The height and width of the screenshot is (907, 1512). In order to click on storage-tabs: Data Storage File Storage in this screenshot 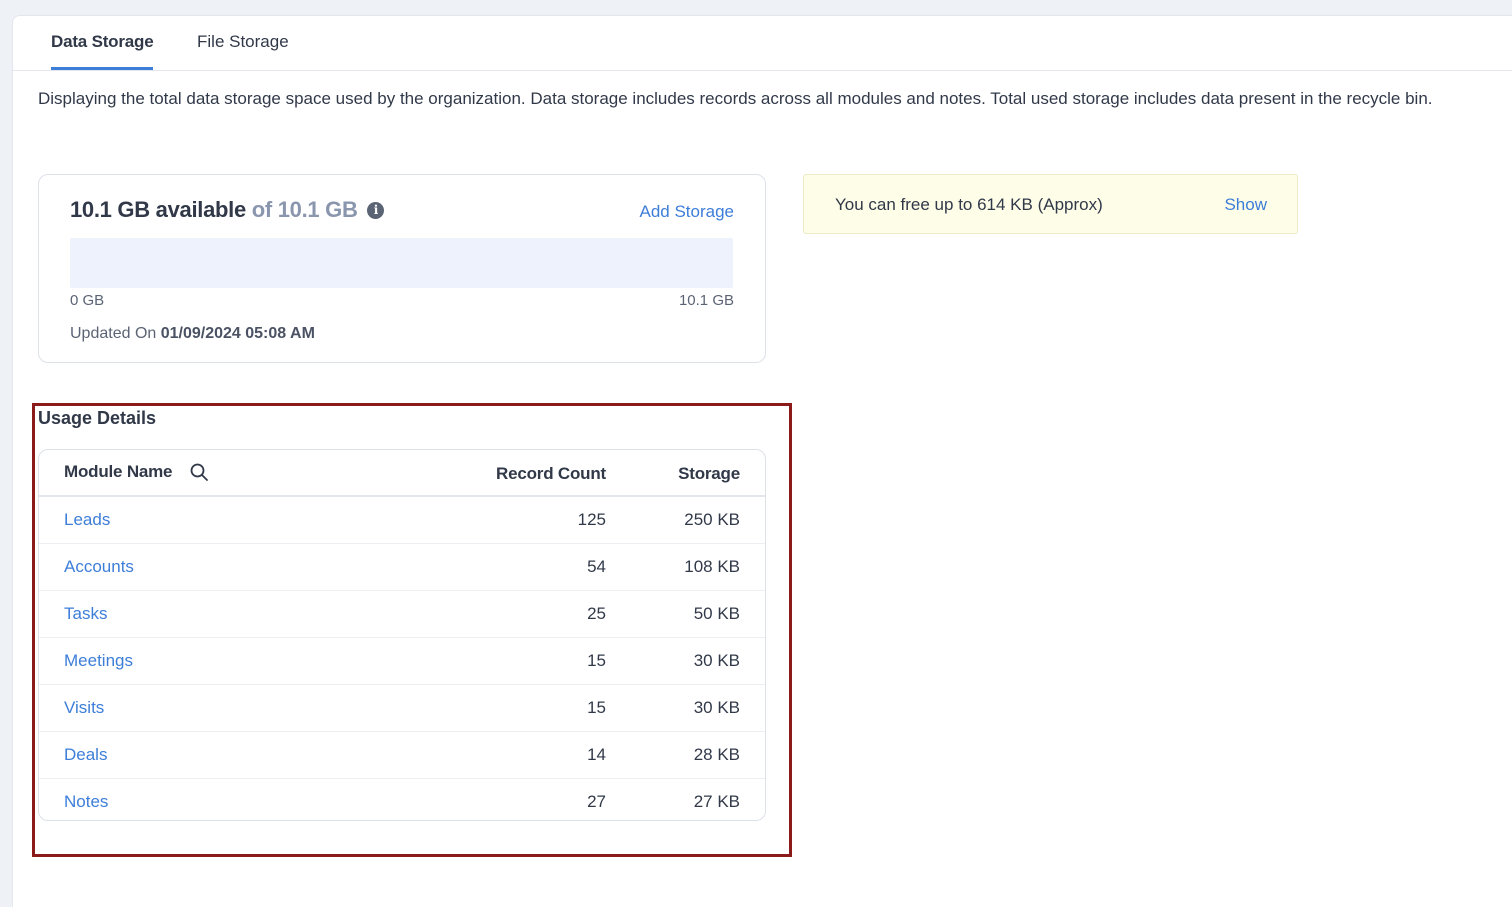, I will do `click(762, 43)`.